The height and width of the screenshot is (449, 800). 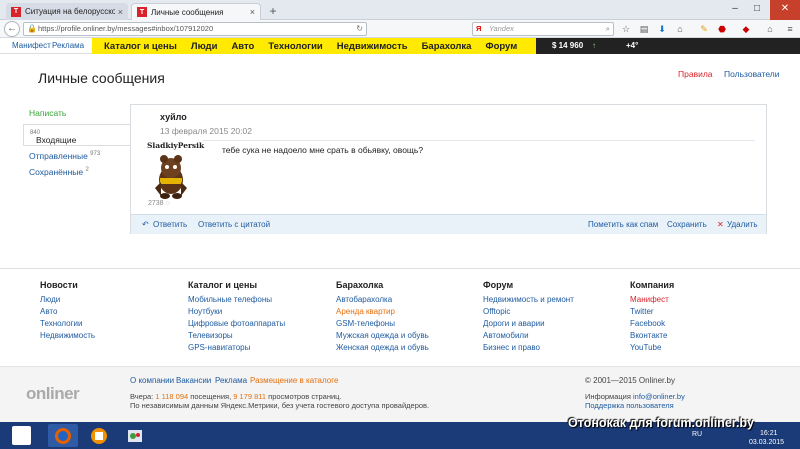 I want to click on menu-tech: Технологии, so click(x=295, y=46).